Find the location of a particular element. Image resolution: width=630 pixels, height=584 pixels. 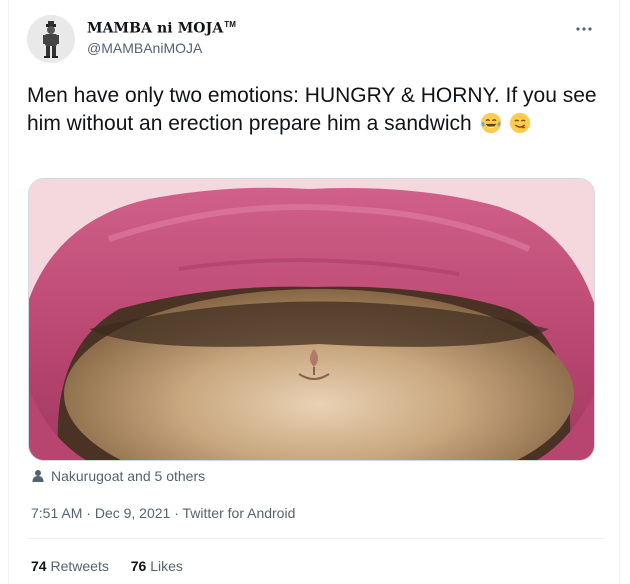

retweets-stat: 74 Retweets is located at coordinates (70, 566).